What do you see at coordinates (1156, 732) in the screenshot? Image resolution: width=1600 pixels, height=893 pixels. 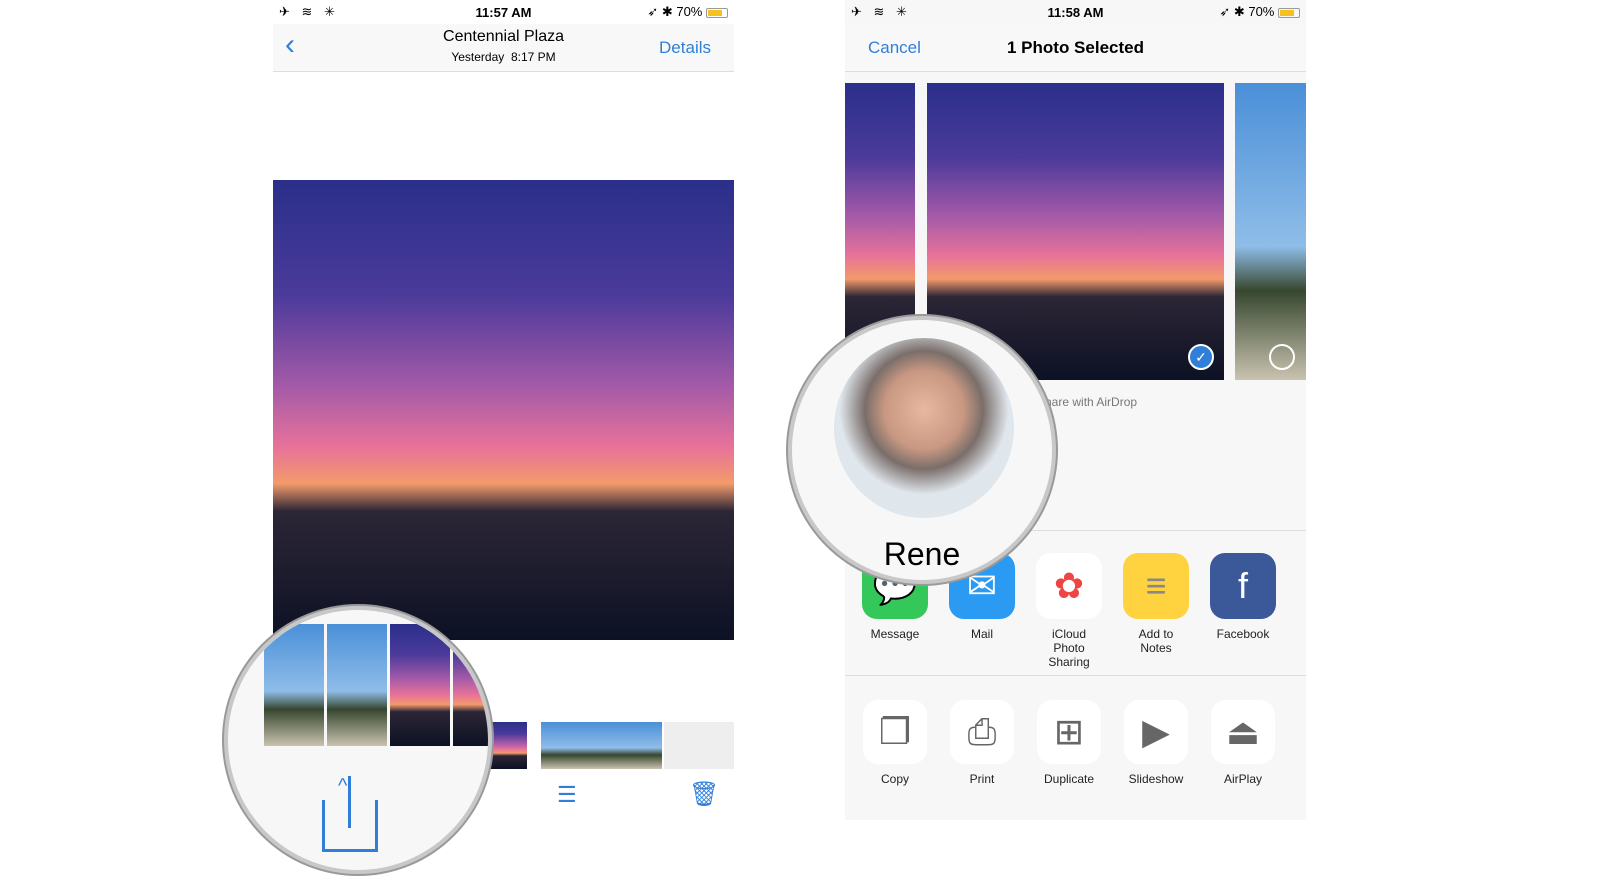 I see `slideshow-icon: ▶` at bounding box center [1156, 732].